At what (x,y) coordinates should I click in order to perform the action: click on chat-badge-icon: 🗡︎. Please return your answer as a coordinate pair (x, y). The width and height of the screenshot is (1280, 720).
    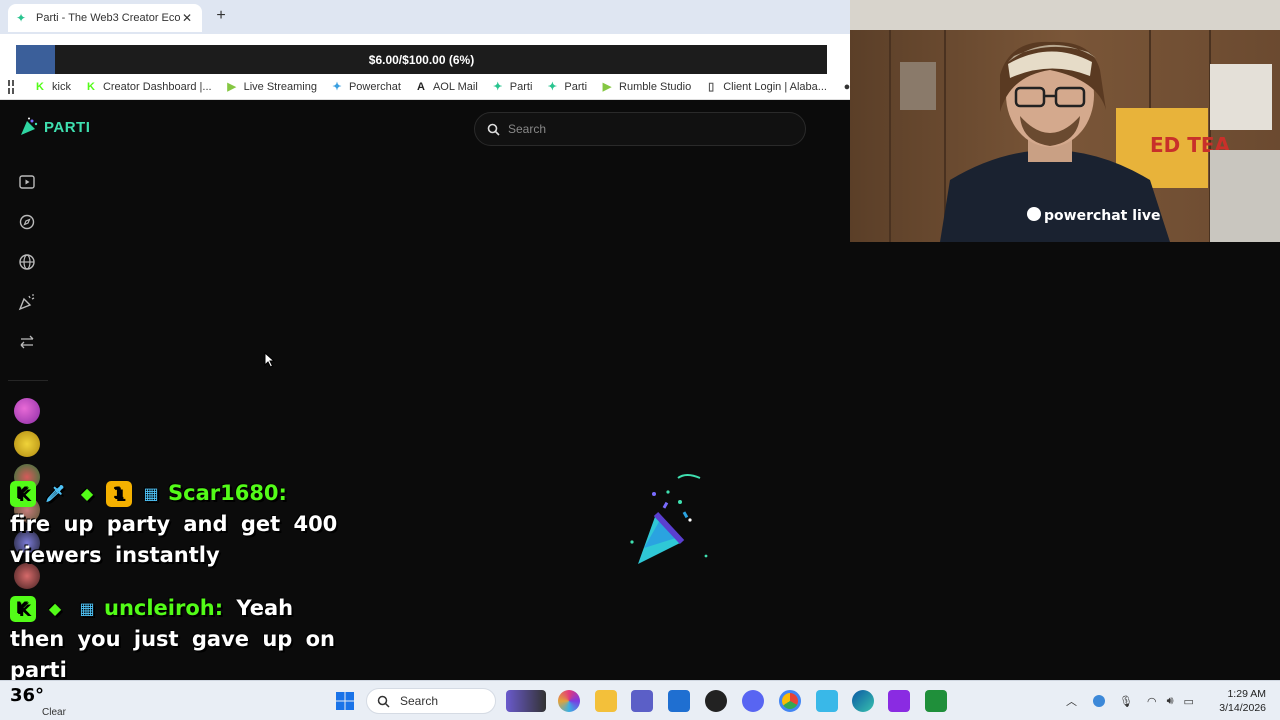
    Looking at the image, I should click on (55, 493).